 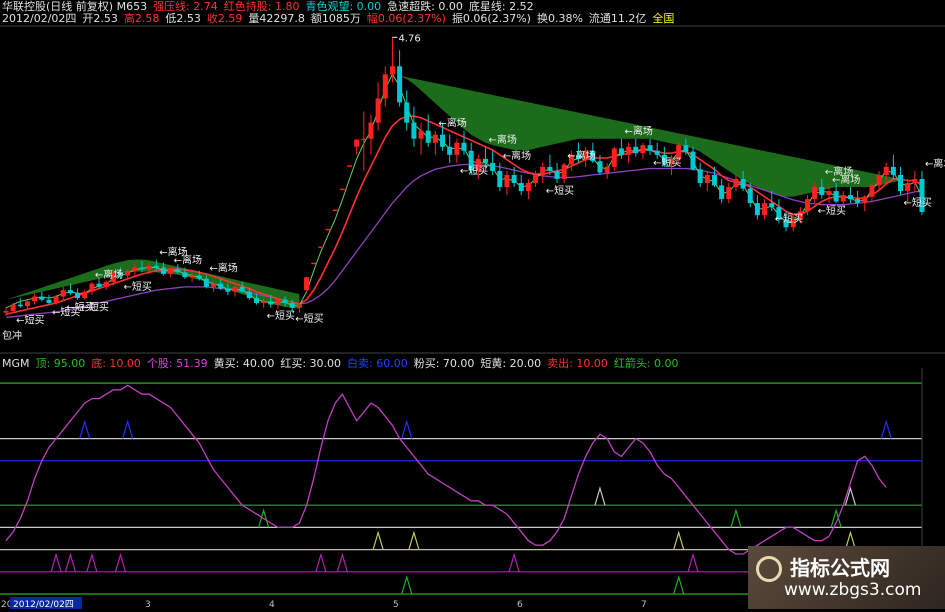 What do you see at coordinates (491, 18) in the screenshot?
I see `header-field: 振0.06(2.37%)` at bounding box center [491, 18].